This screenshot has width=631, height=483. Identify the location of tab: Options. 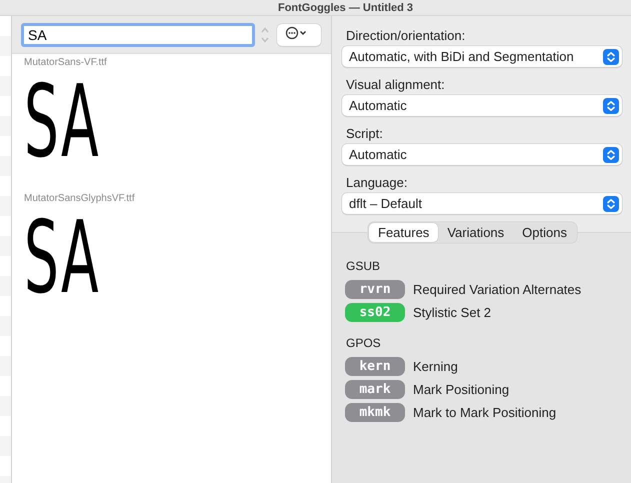
(544, 232).